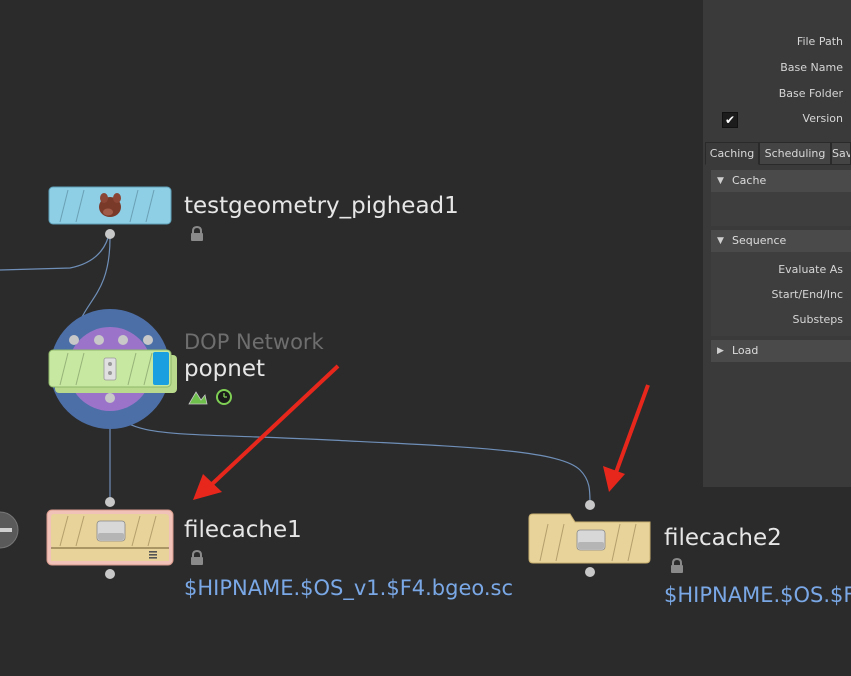  I want to click on filecache1-node-name: filecache1, so click(243, 530).